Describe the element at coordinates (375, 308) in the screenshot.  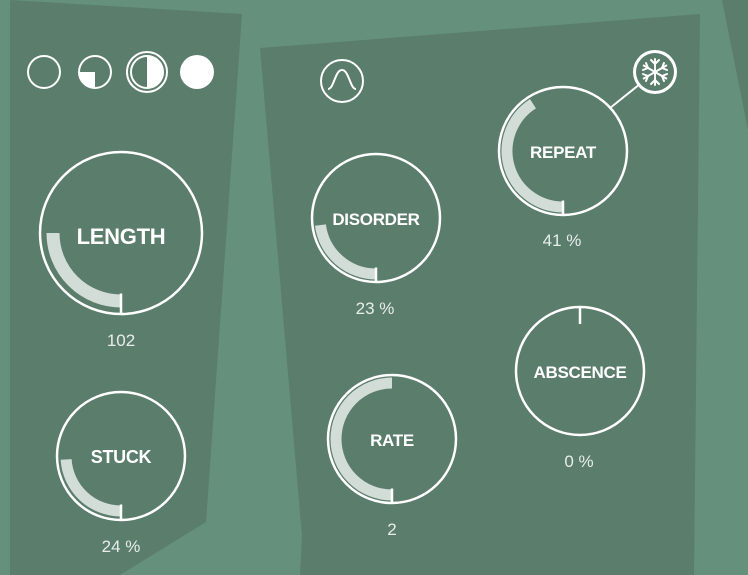
I see `disorder-value: 23 %` at that location.